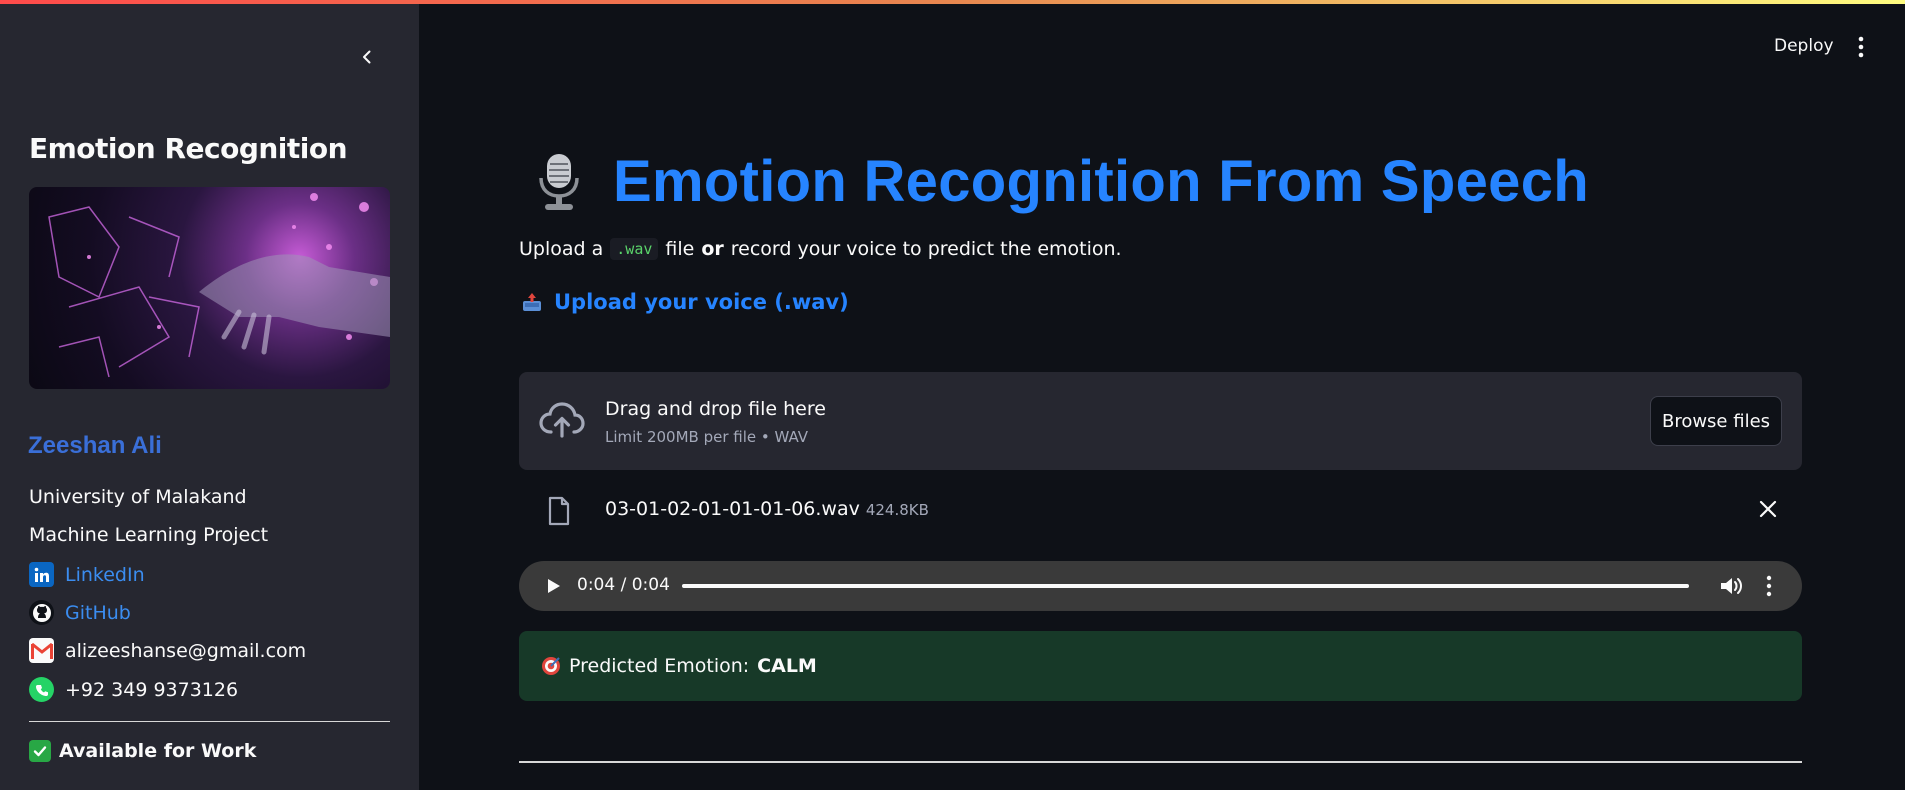 The height and width of the screenshot is (790, 1905). Describe the element at coordinates (152, 689) in the screenshot. I see `phone-text: +92 349 9373126` at that location.